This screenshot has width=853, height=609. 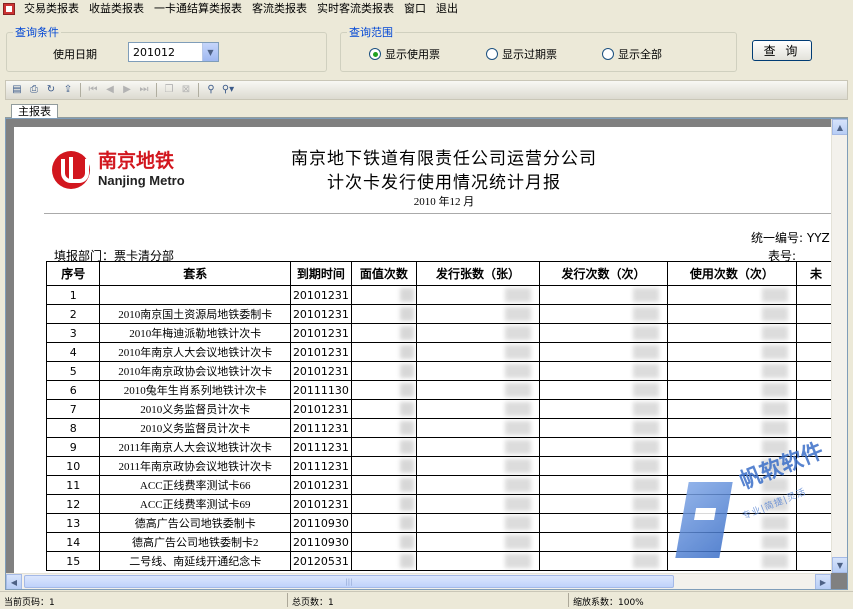 I want to click on series-cell: 2011年南京政协会议地铁计次卡, so click(x=195, y=466).